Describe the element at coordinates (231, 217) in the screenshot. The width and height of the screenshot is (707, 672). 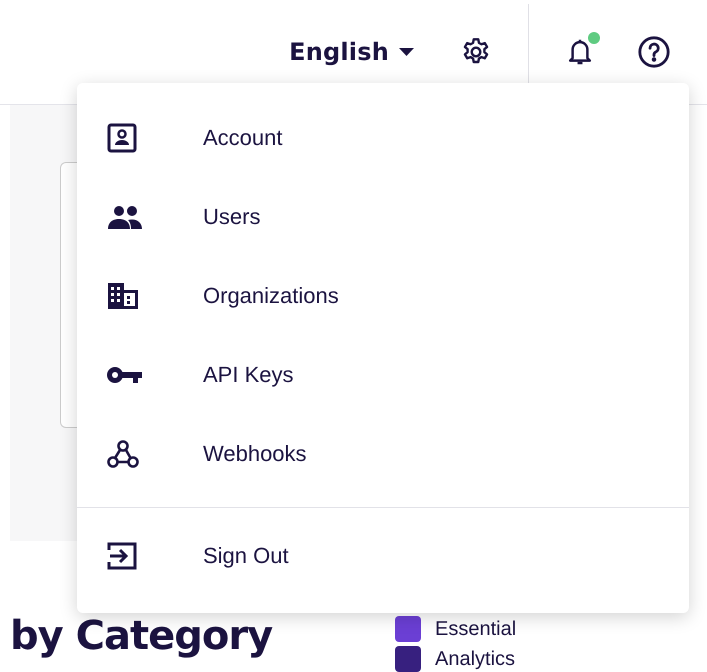
I see `menu-label: Users` at that location.